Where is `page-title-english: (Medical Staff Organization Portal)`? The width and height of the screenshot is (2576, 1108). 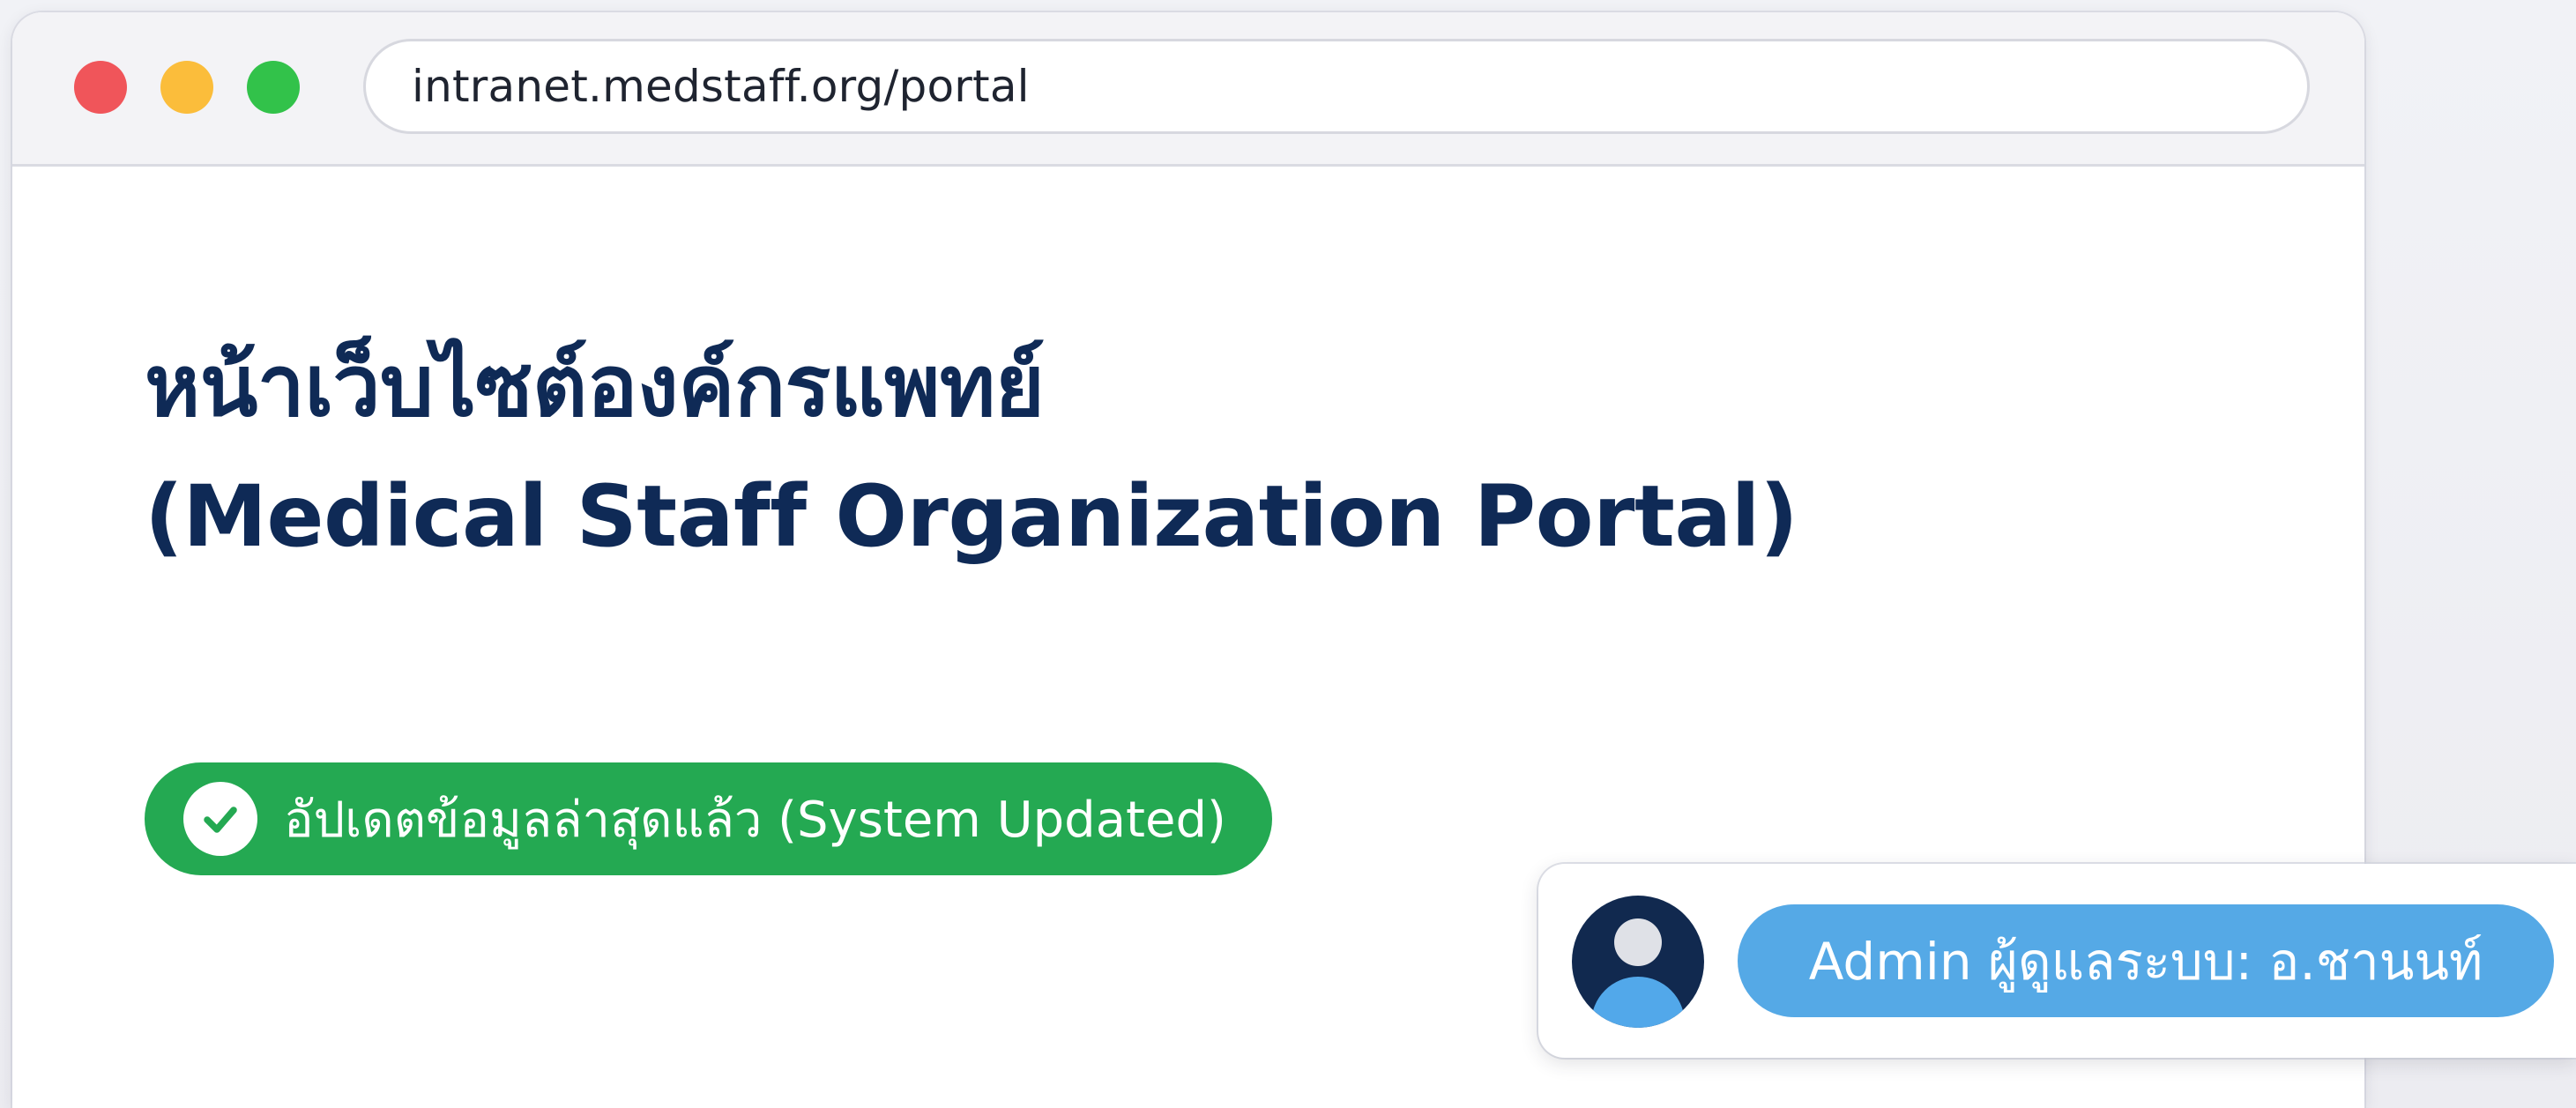
page-title-english: (Medical Staff Organization Portal) is located at coordinates (972, 516).